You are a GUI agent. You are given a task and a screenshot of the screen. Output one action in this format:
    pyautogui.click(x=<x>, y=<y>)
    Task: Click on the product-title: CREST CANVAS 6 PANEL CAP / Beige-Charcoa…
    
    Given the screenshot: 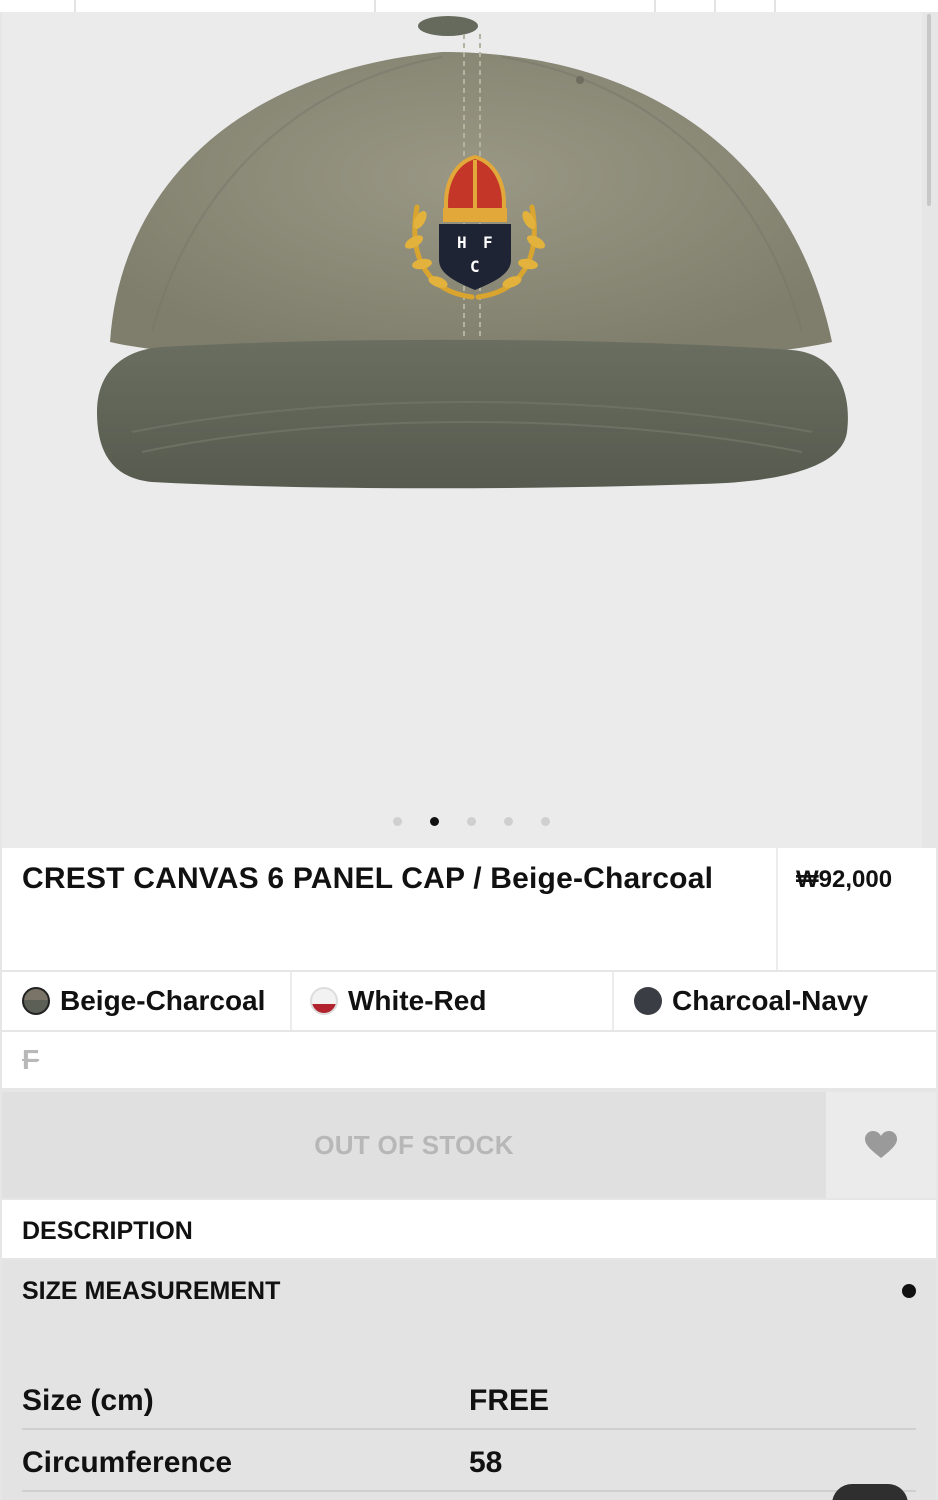 What is the action you would take?
    pyautogui.click(x=368, y=878)
    